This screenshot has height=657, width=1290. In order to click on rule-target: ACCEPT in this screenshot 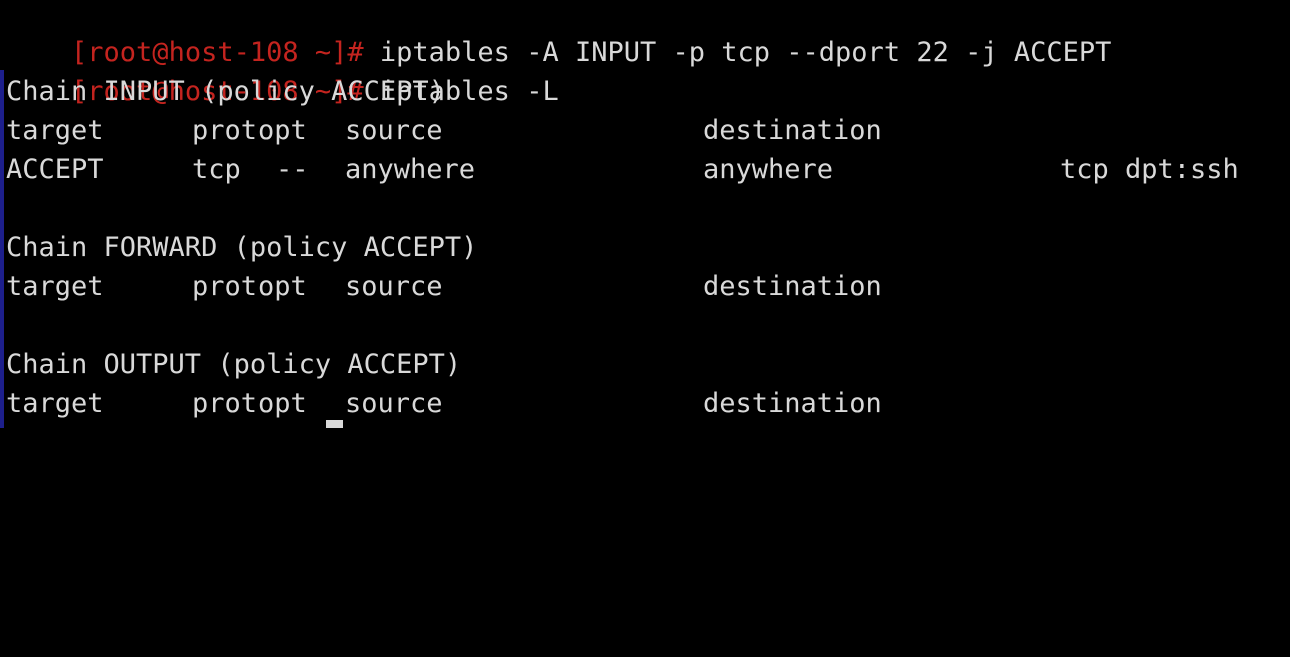, I will do `click(55, 169)`.